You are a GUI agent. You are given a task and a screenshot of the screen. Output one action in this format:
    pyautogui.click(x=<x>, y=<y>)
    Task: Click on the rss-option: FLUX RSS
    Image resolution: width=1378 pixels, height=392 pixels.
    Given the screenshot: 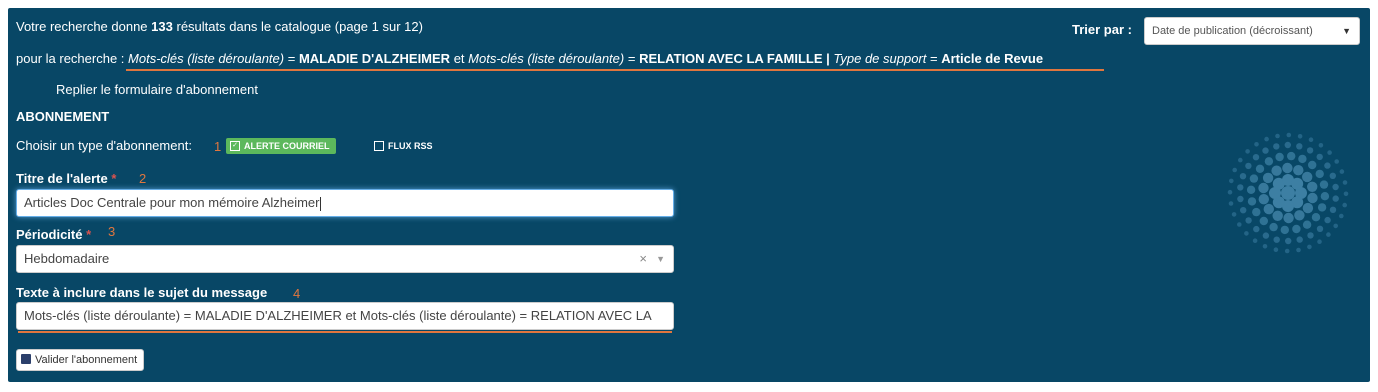 What is the action you would take?
    pyautogui.click(x=403, y=146)
    